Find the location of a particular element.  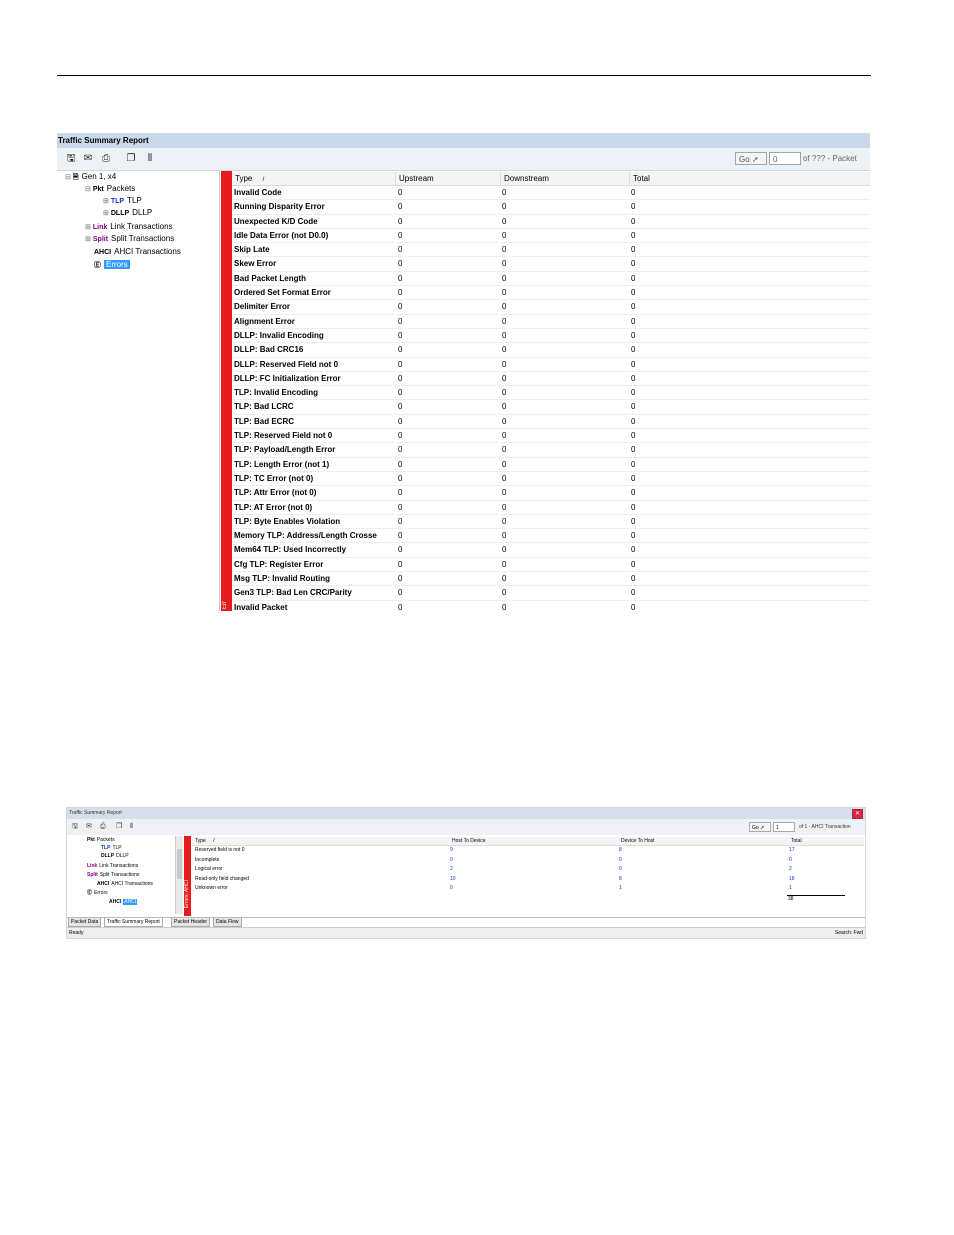

table-row: Reserved field is not 0 9 8 17 is located at coordinates (528, 851).